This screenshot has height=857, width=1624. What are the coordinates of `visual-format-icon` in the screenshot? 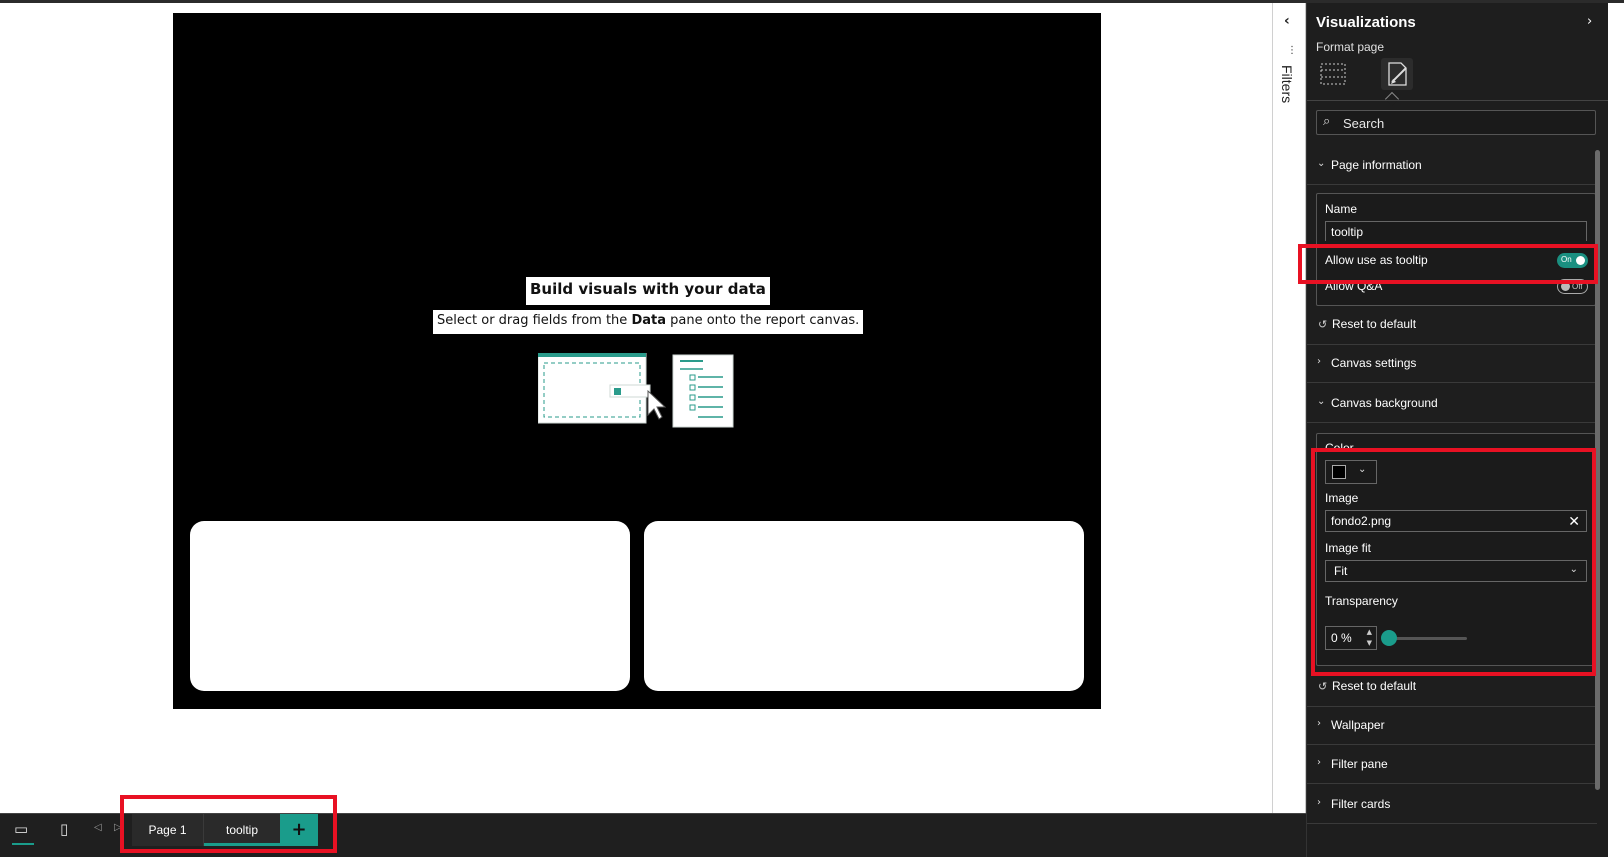 It's located at (1333, 74).